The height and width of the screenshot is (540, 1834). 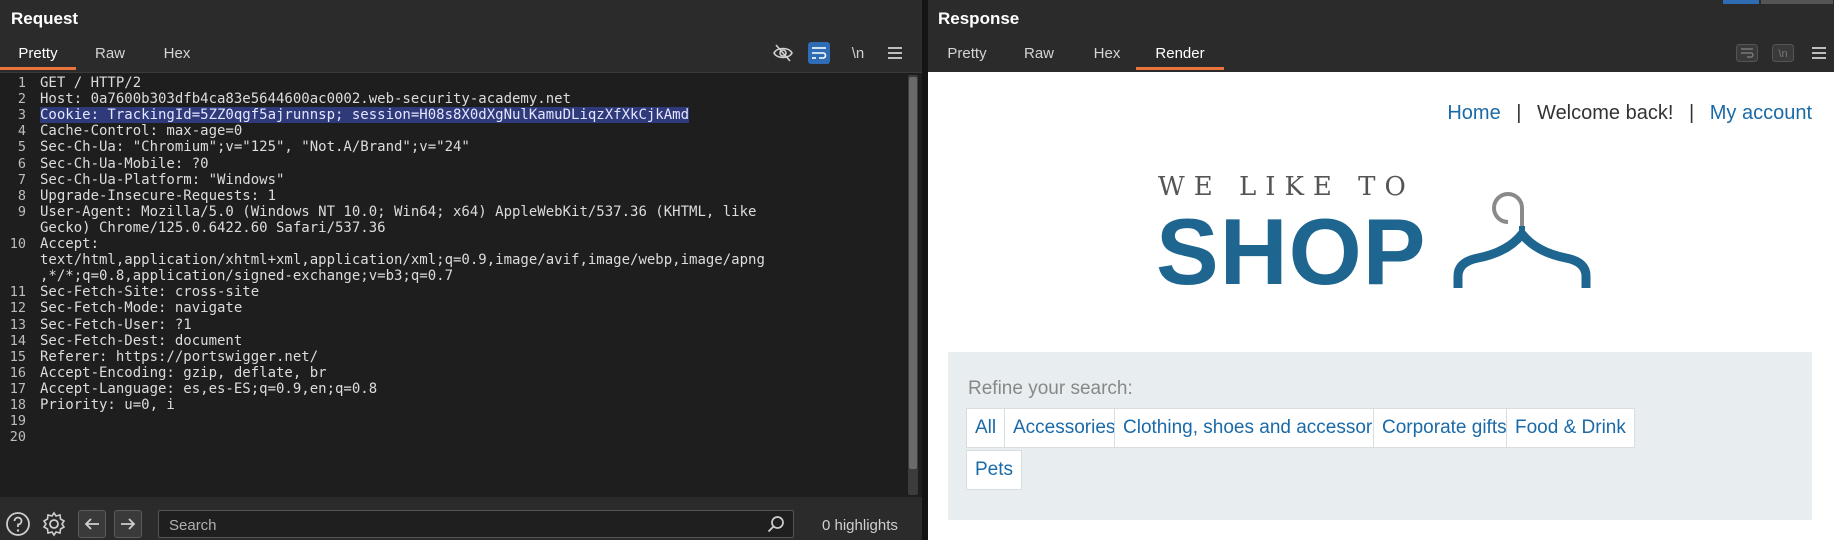 What do you see at coordinates (162, 179) in the screenshot?
I see `code-line: Sec-Ch-Ua-Platform: "Windows"` at bounding box center [162, 179].